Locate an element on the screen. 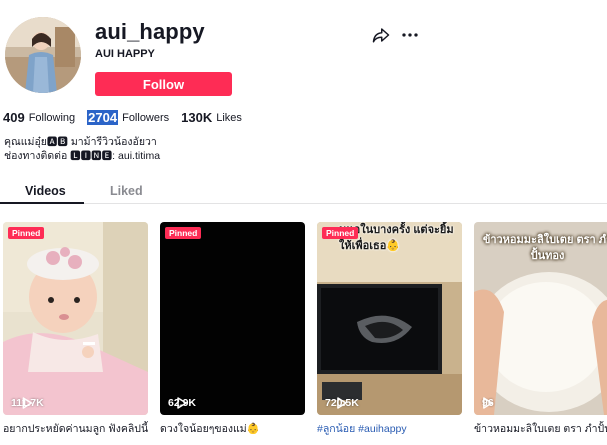 The height and width of the screenshot is (445, 607). following-count: 409 is located at coordinates (14, 117).